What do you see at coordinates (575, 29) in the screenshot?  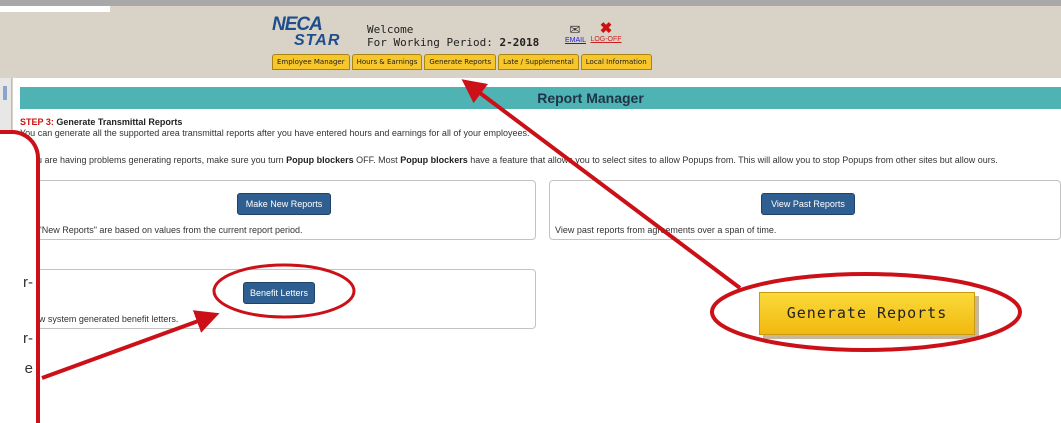 I see `envelope-icon: ✉` at bounding box center [575, 29].